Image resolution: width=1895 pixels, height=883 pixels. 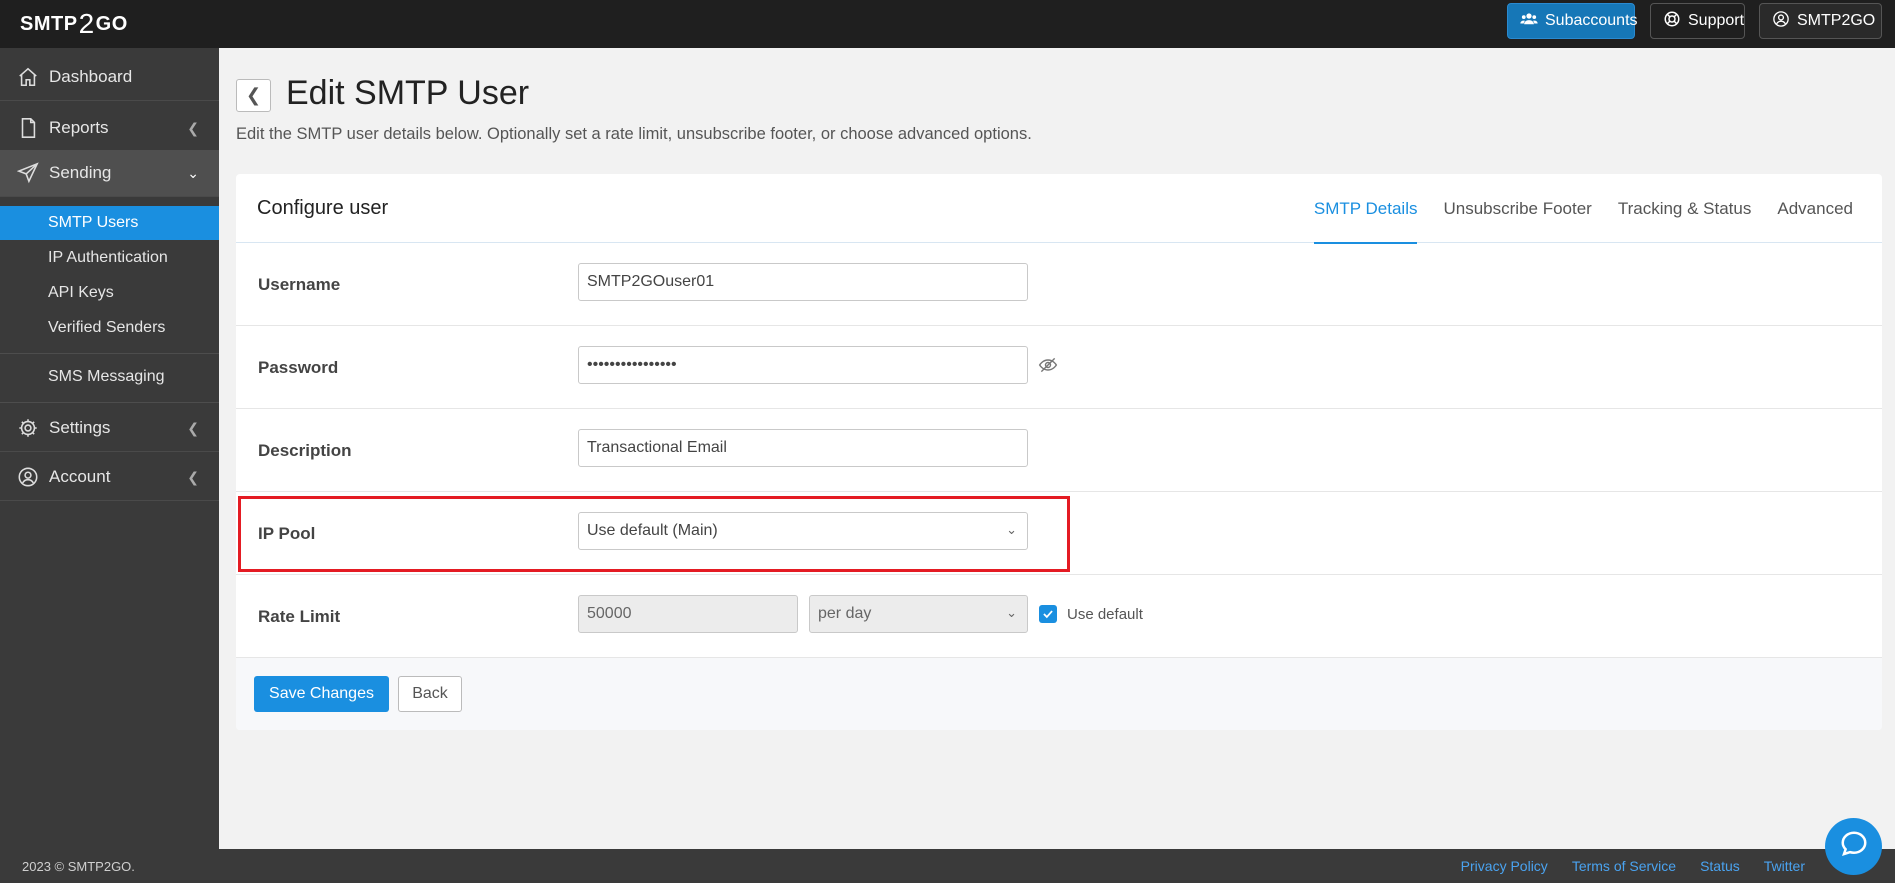 I want to click on sidebar-item-settings: Settings ❮, so click(x=109, y=428).